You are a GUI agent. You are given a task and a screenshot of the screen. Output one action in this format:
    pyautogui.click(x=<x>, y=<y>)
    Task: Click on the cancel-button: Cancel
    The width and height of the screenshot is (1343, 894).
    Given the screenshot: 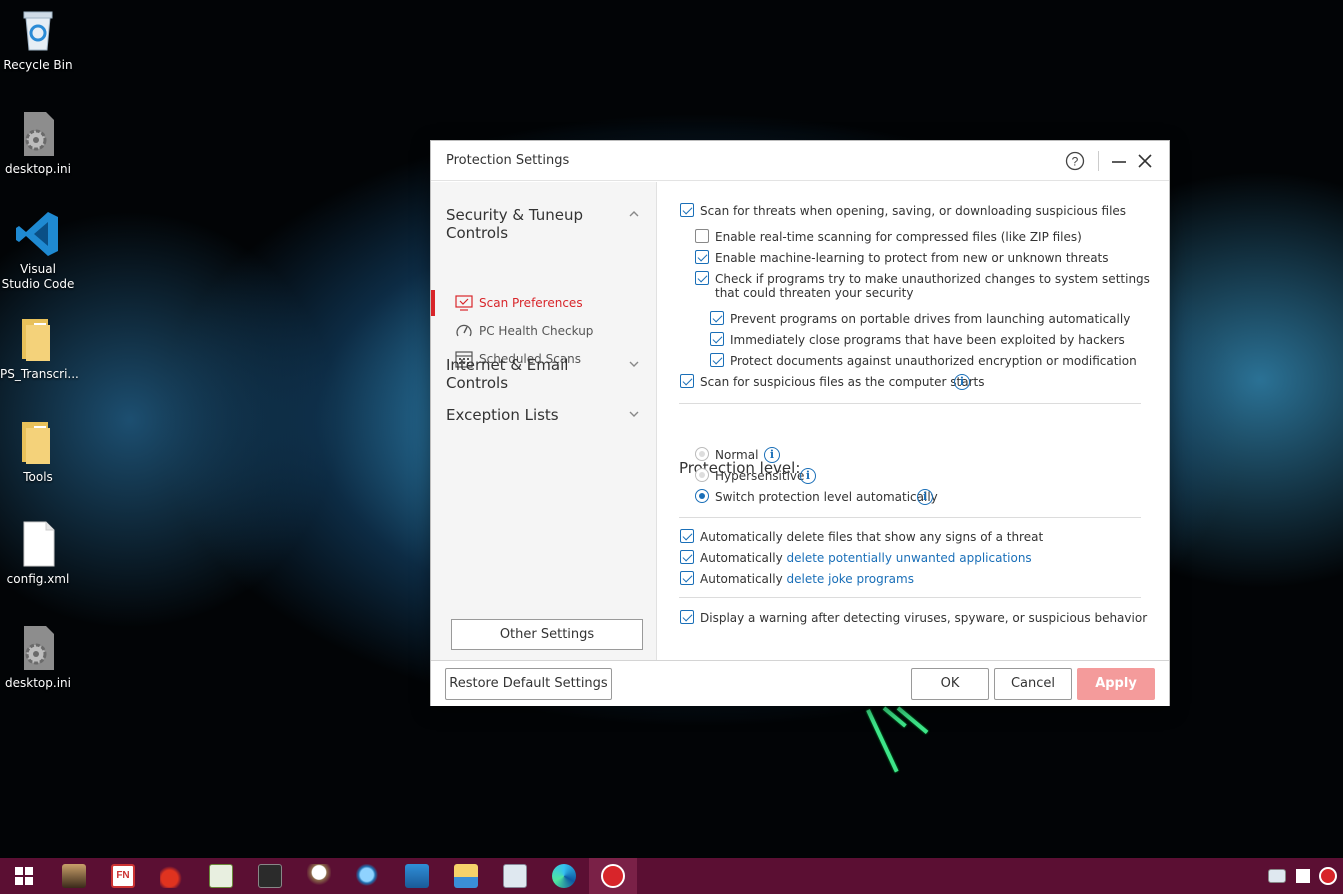 What is the action you would take?
    pyautogui.click(x=1033, y=684)
    